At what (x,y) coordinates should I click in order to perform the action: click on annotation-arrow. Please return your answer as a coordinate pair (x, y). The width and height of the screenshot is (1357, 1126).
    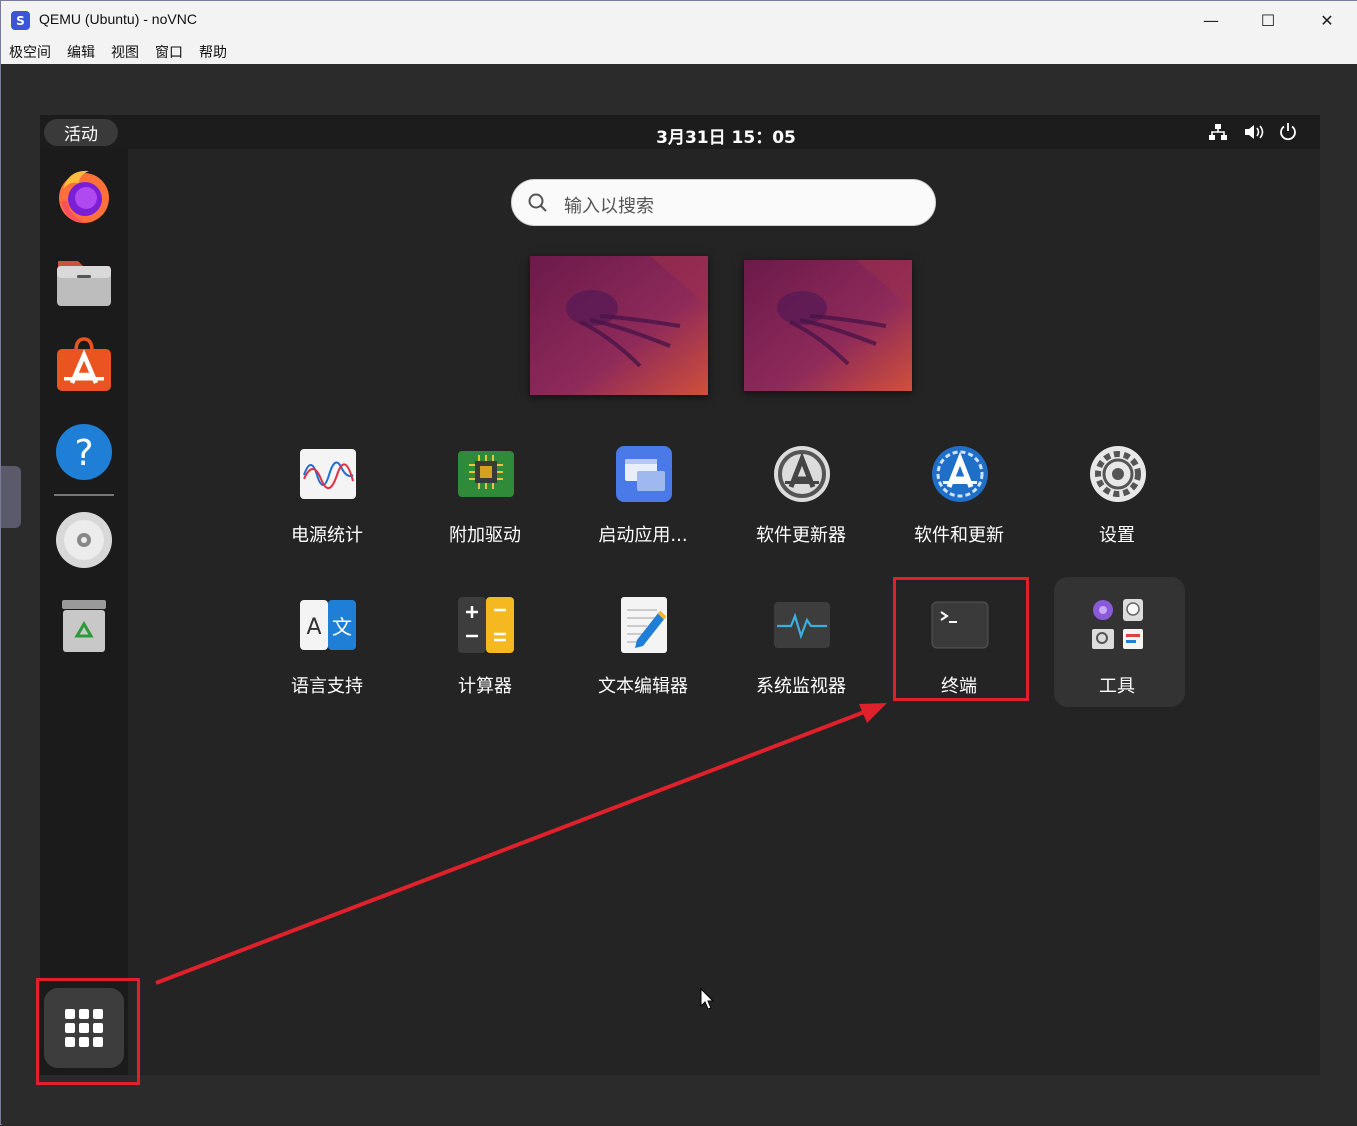
    Looking at the image, I should click on (521, 844).